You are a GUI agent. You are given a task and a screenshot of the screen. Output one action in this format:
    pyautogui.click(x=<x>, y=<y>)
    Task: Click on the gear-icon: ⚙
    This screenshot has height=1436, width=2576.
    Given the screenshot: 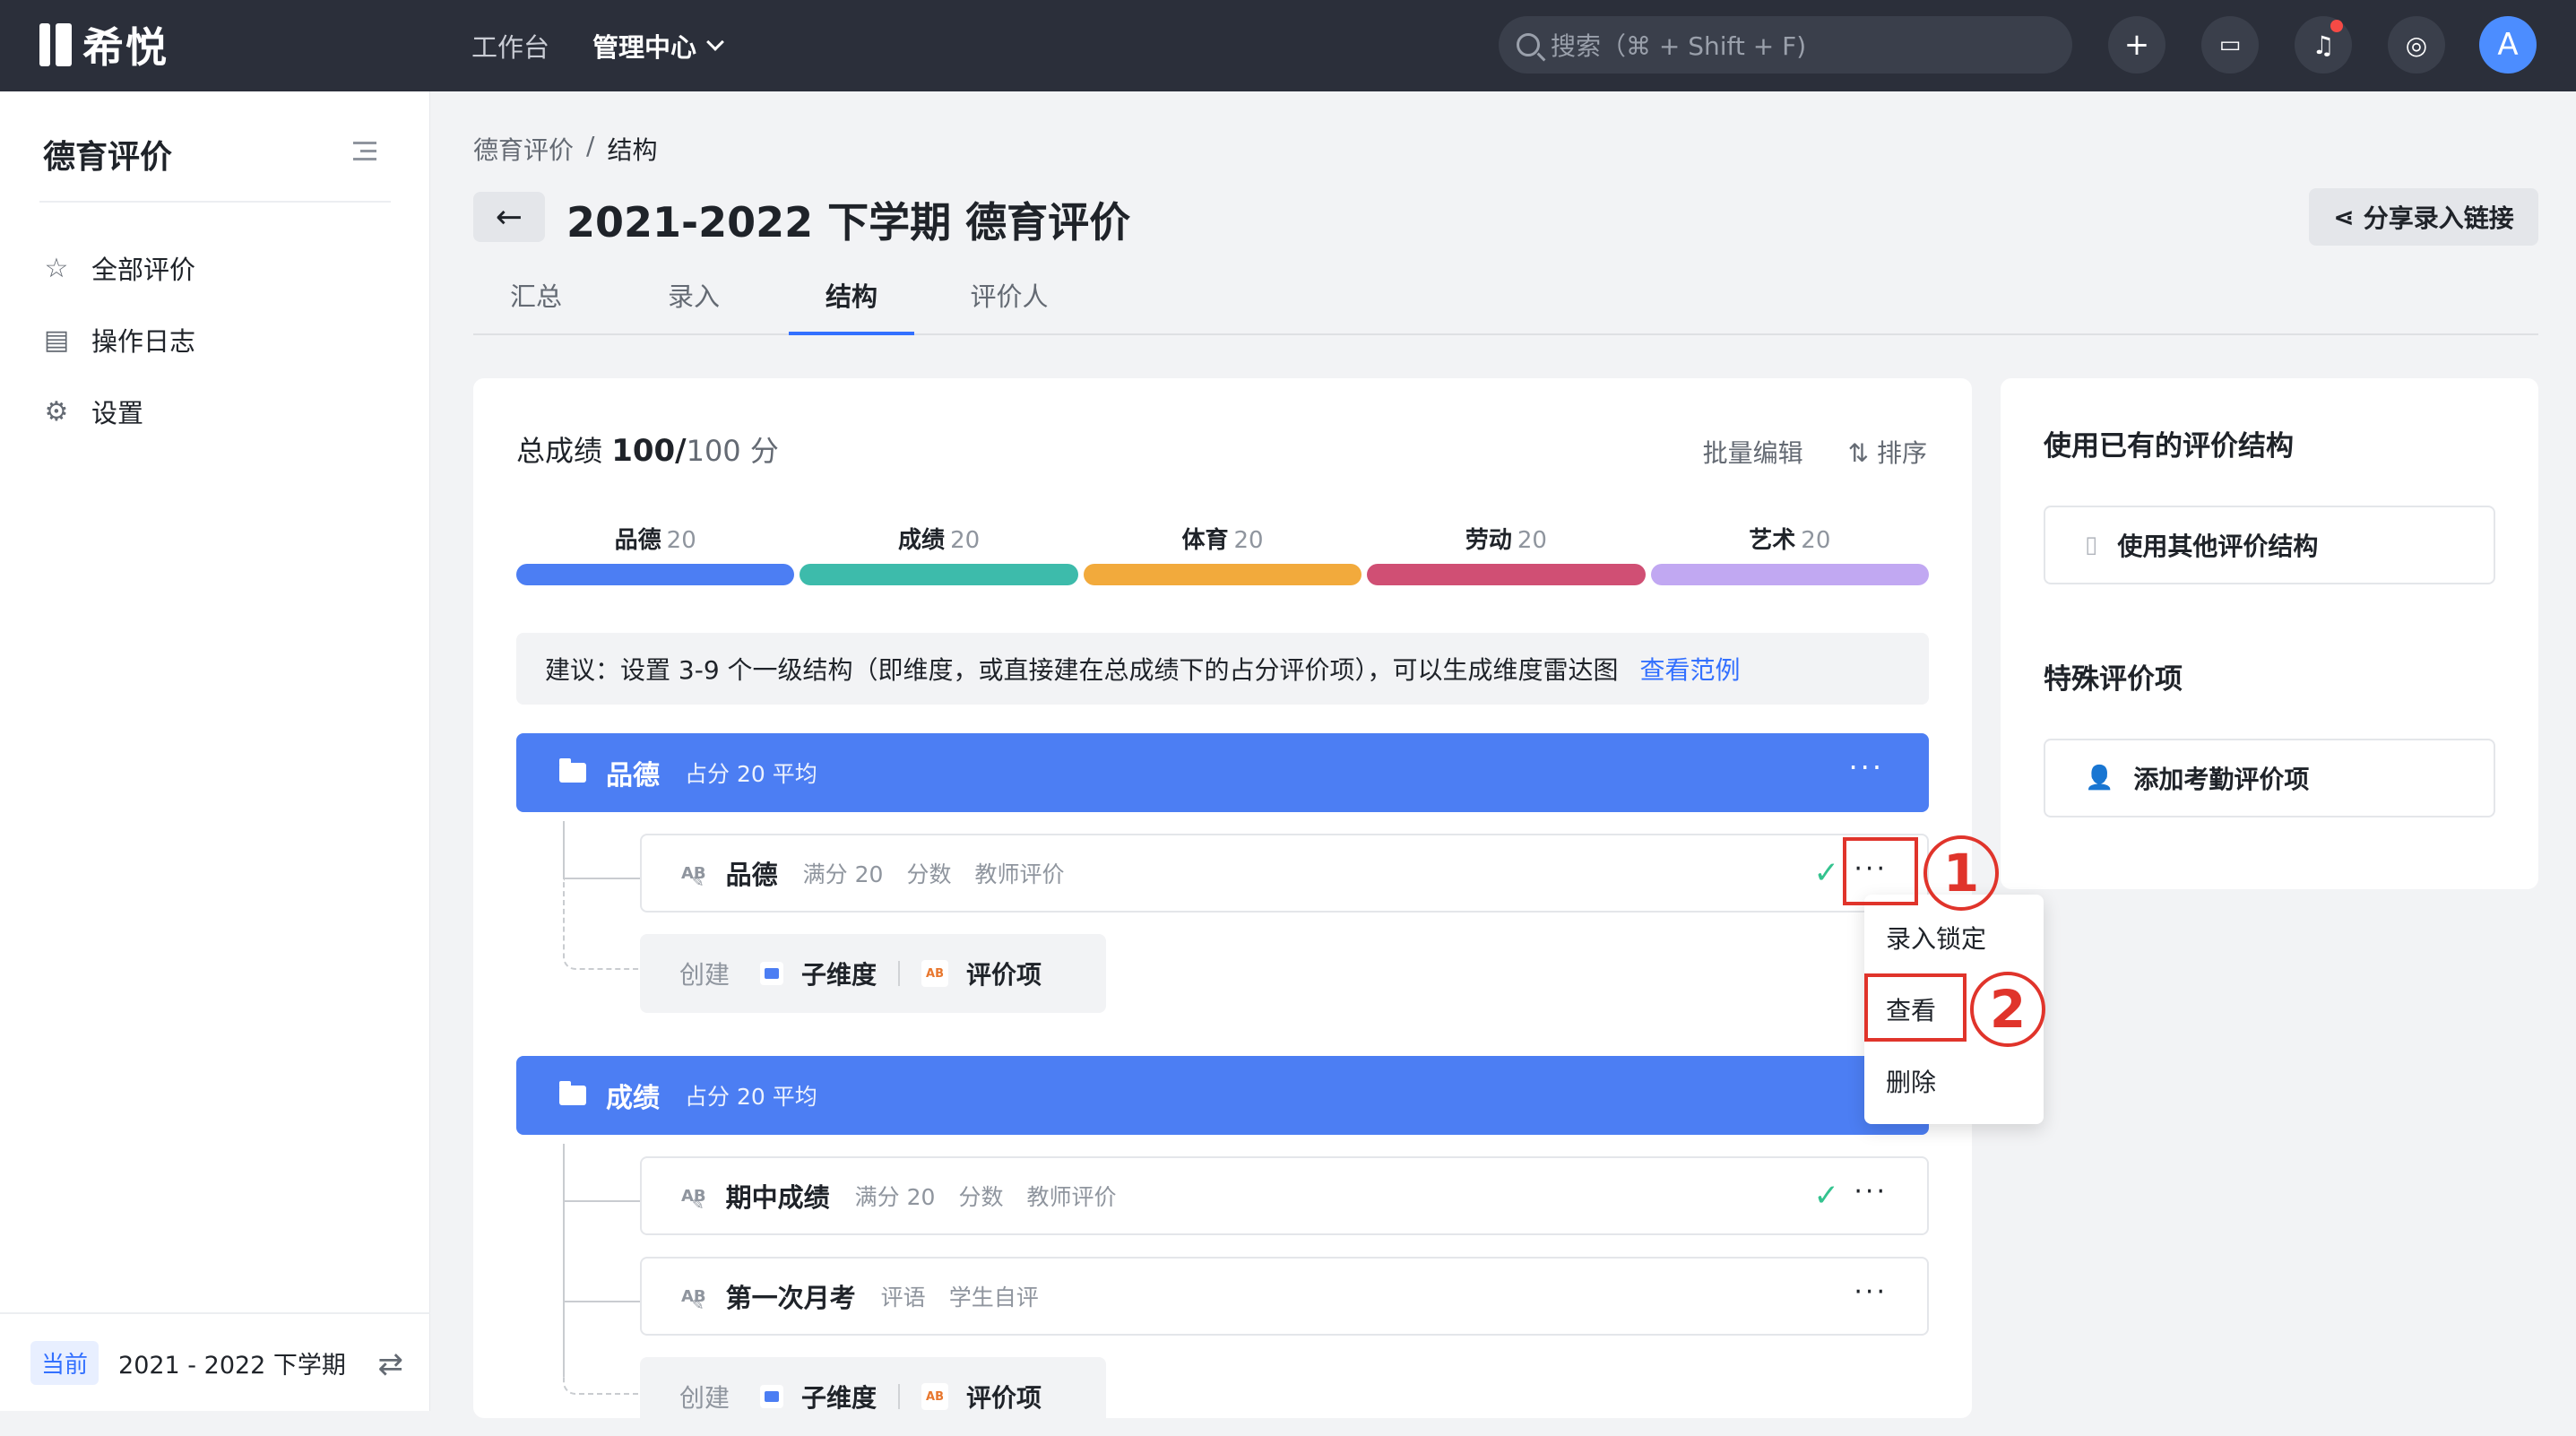 What is the action you would take?
    pyautogui.click(x=56, y=411)
    